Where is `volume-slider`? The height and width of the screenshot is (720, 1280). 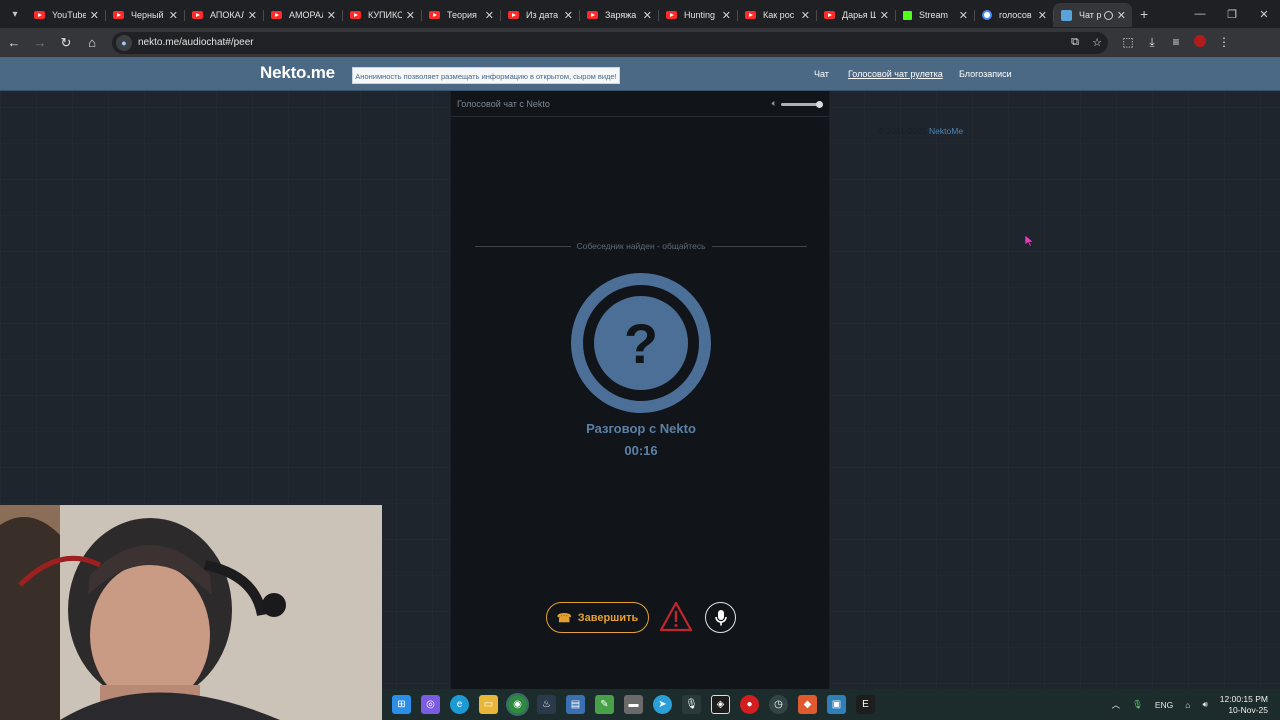
volume-slider is located at coordinates (802, 104).